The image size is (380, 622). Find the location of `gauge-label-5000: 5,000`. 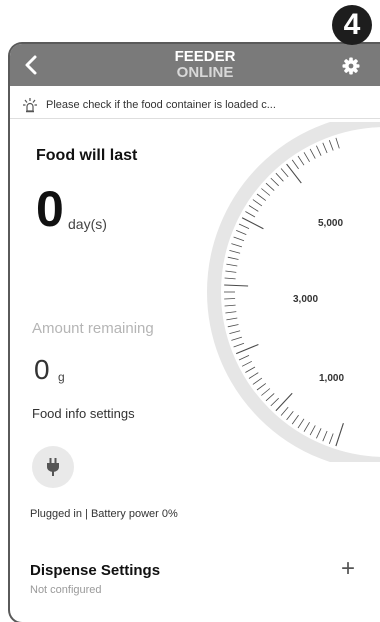

gauge-label-5000: 5,000 is located at coordinates (330, 223).